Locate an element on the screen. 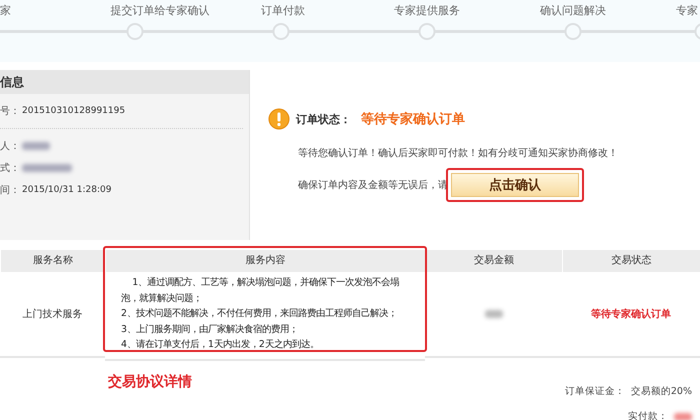 The width and height of the screenshot is (700, 420). step-label: 家 is located at coordinates (5, 10).